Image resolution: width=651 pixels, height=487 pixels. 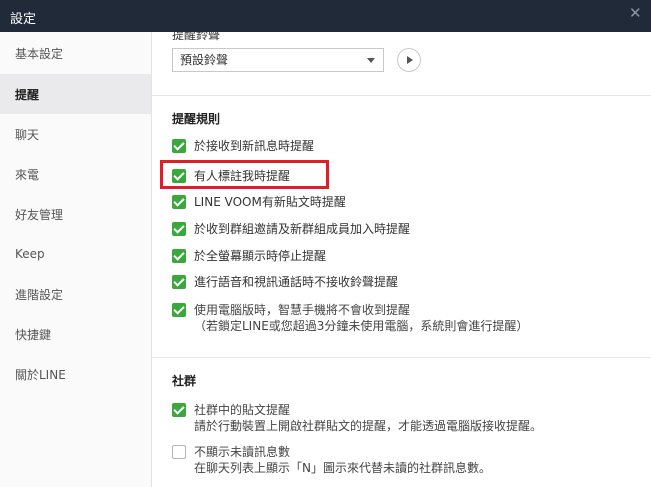 What do you see at coordinates (342, 468) in the screenshot?
I see `option-description: 在聊天列表上顯示「N」圖示來代替未讀的社群訊息數。` at bounding box center [342, 468].